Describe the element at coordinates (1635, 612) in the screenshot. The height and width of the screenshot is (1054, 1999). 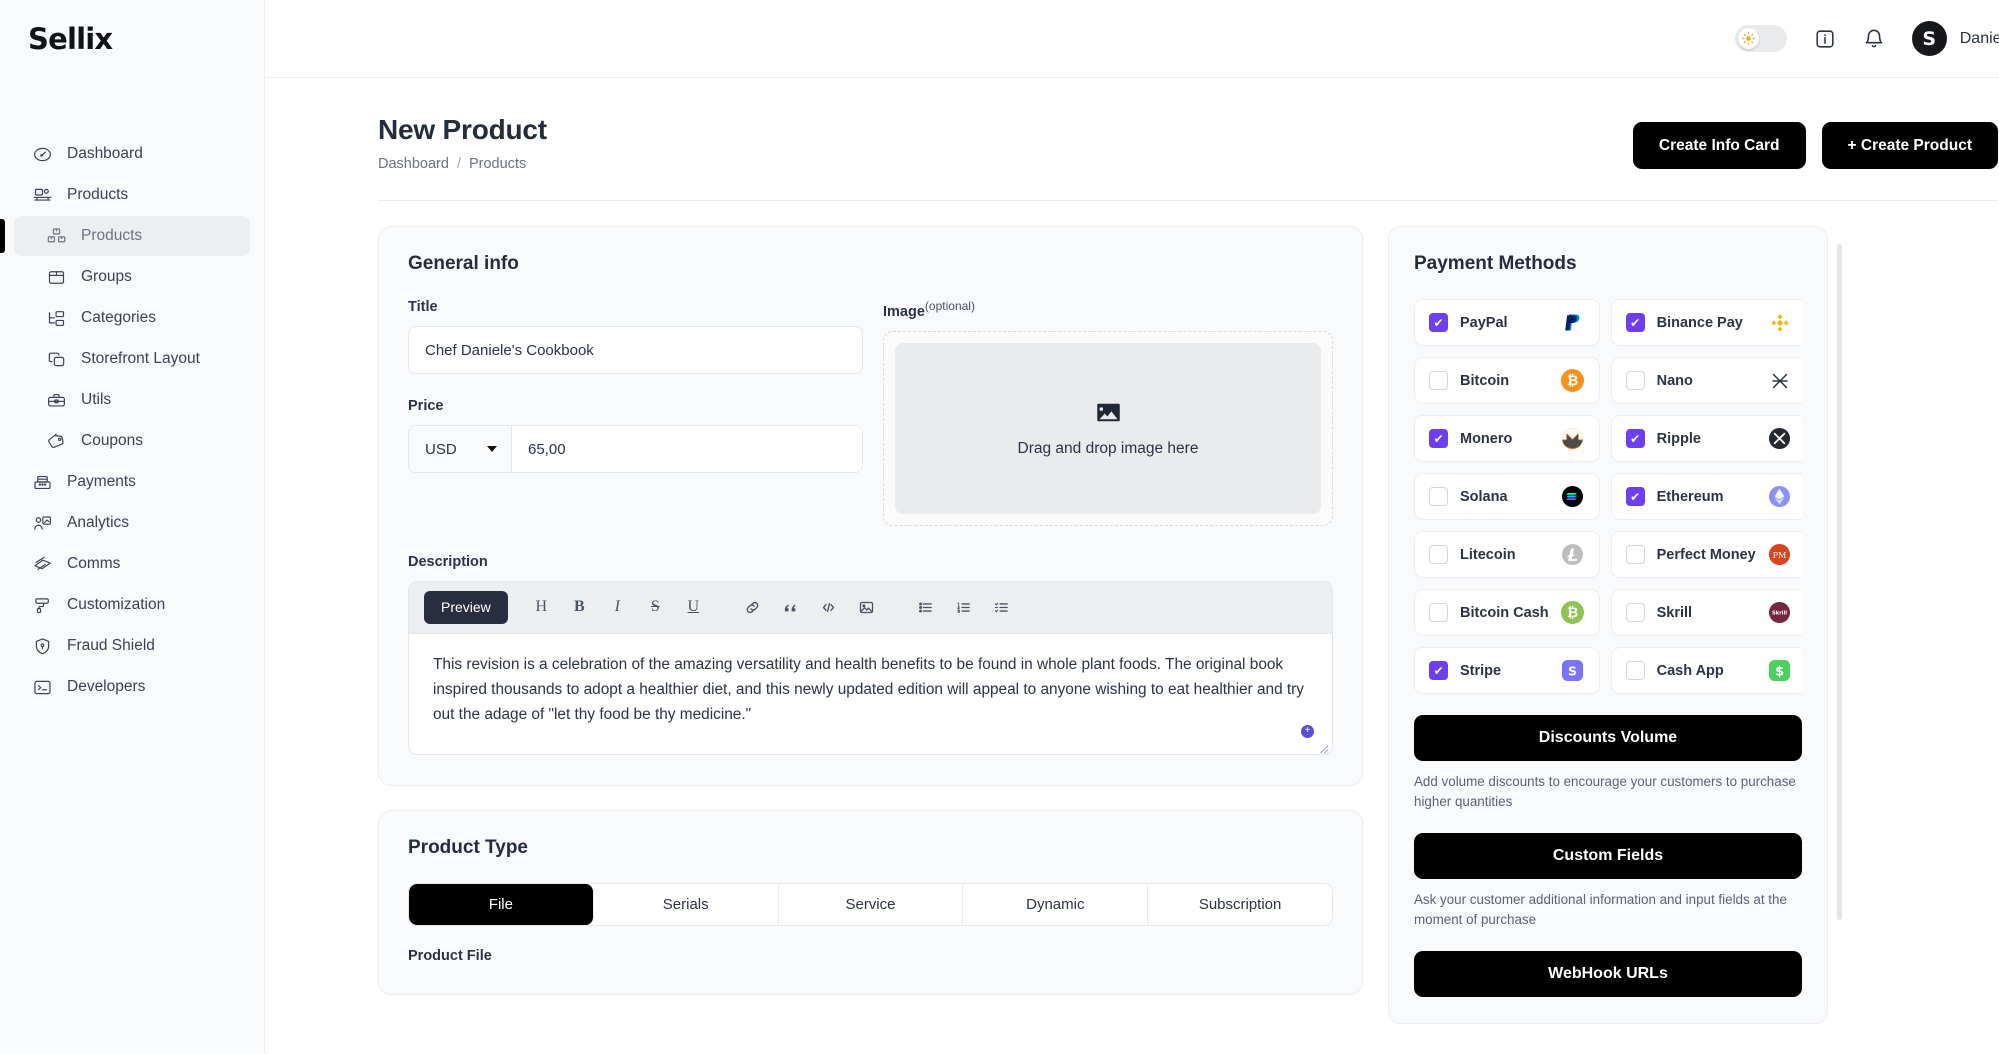
I see `checkbox-skrill` at that location.